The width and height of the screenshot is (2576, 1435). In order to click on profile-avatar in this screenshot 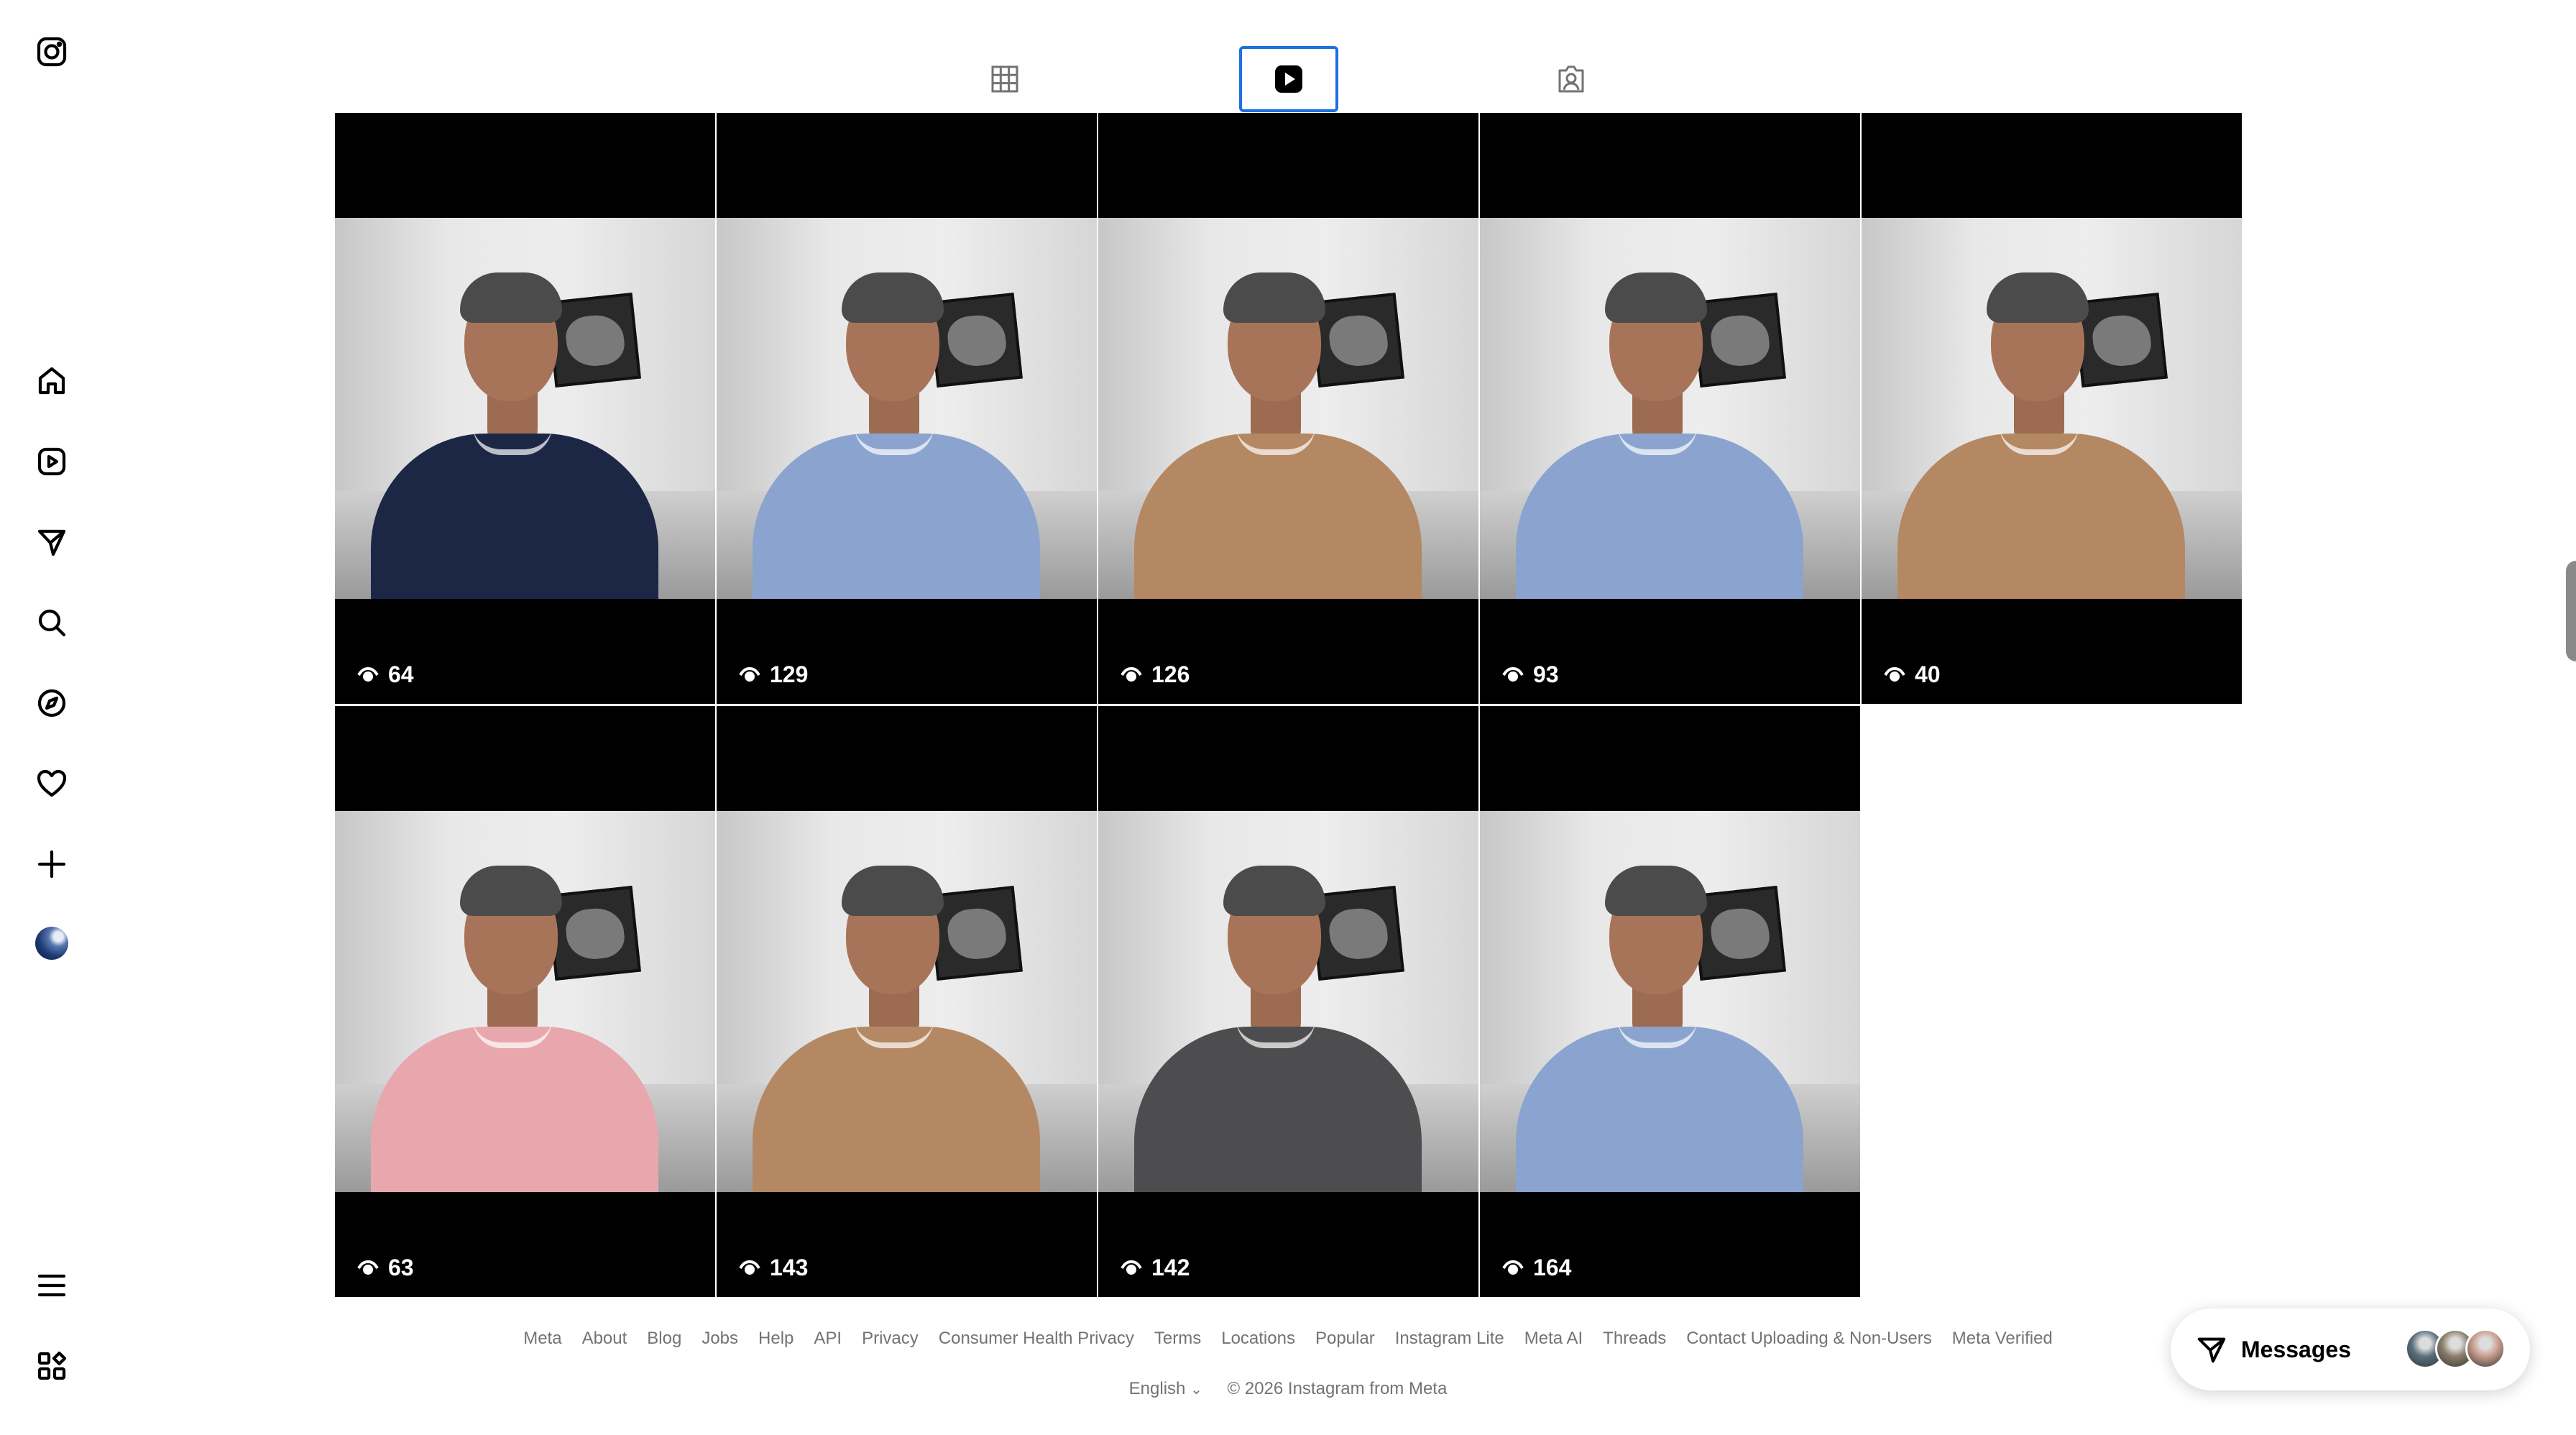, I will do `click(51, 943)`.